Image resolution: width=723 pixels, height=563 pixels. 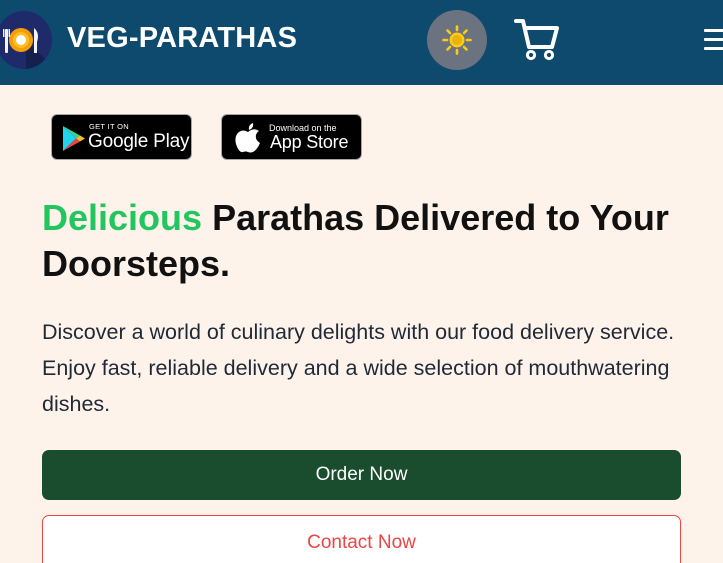 I want to click on contact-now-button: Contact Now, so click(x=361, y=539).